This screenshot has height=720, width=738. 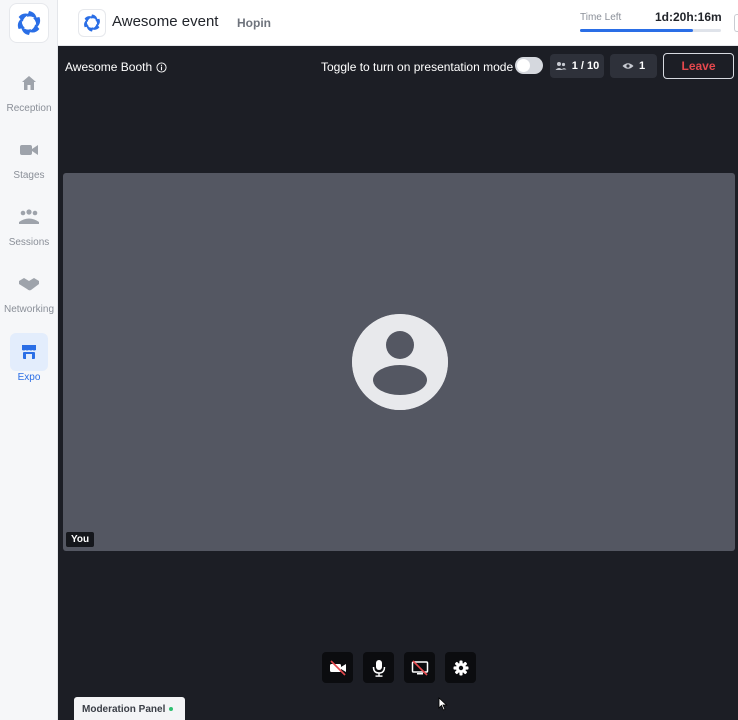 What do you see at coordinates (443, 704) in the screenshot?
I see `mouse-cursor-icon` at bounding box center [443, 704].